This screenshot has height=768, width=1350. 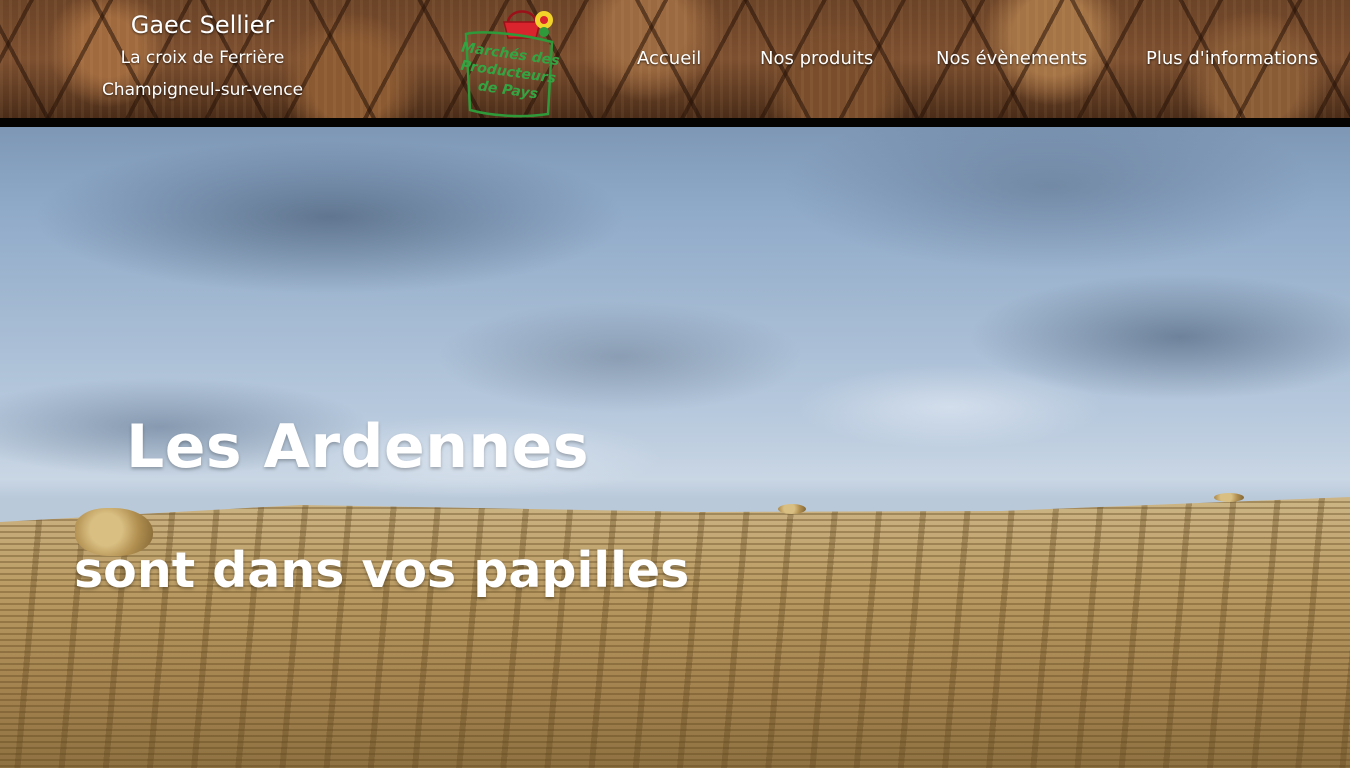 I want to click on farm-name: Gaec Sellier, so click(x=202, y=25).